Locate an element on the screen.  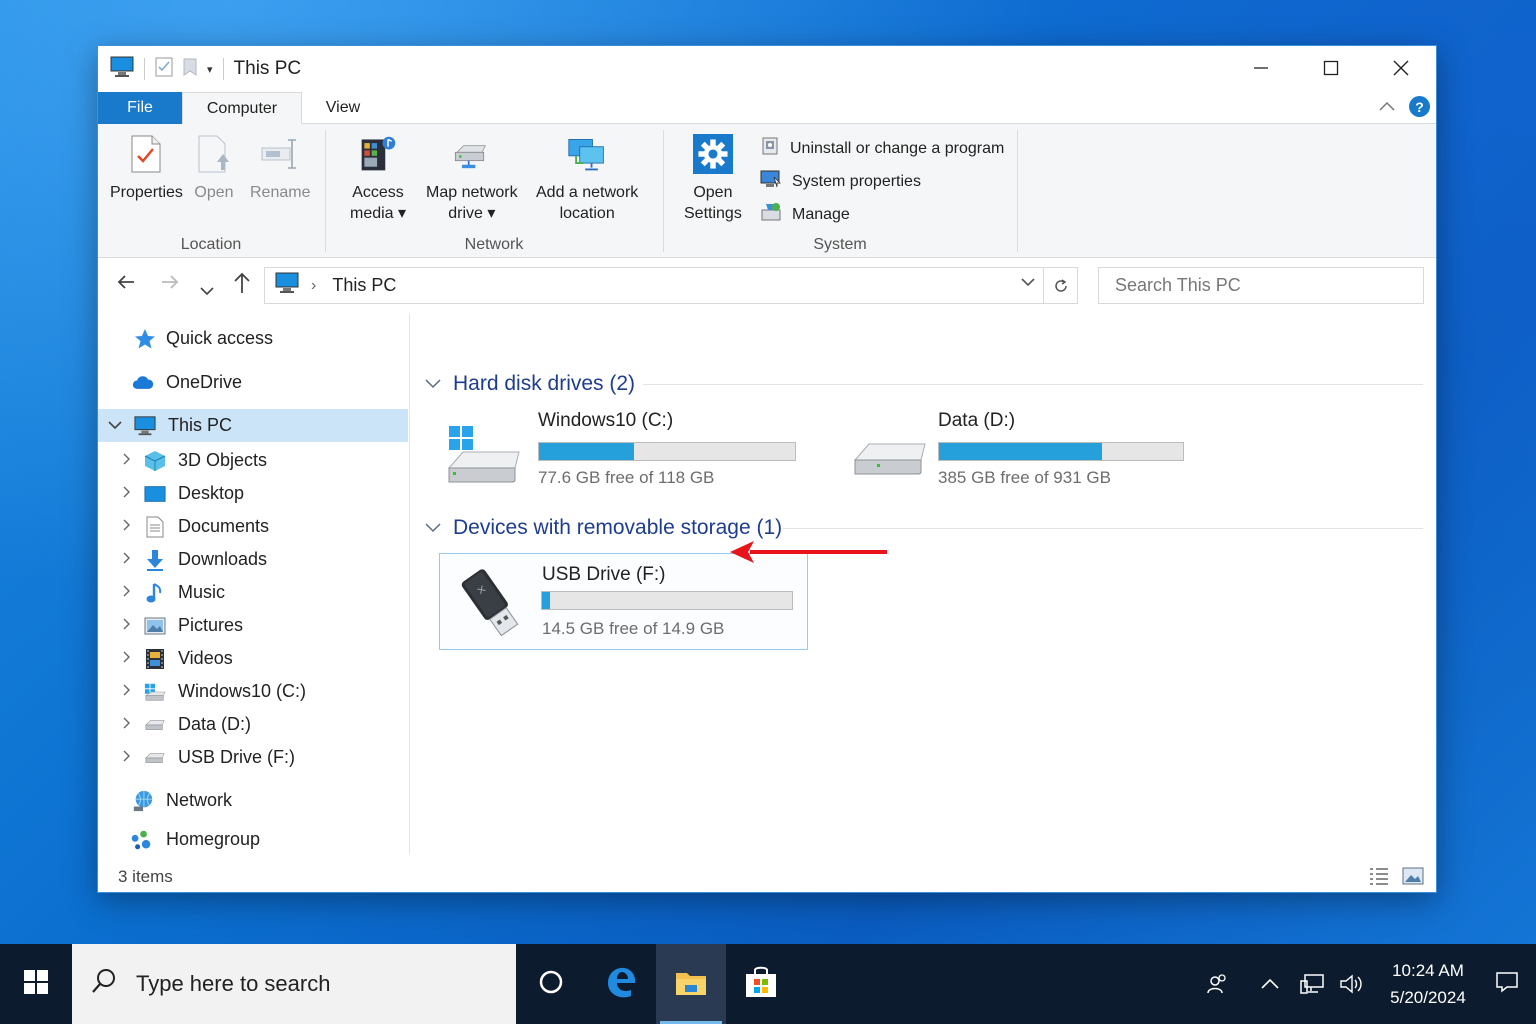
chevron-down-icon is located at coordinates (115, 425).